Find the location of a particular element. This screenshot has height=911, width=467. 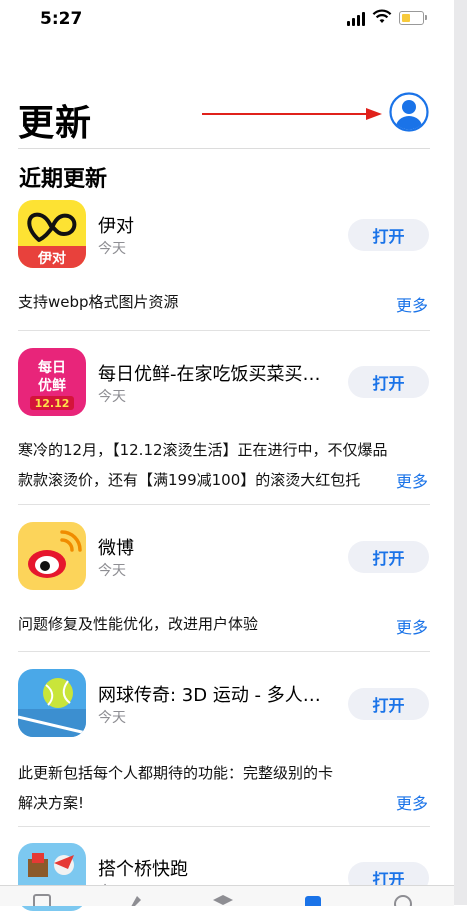

svg-text: 优鲜 is located at coordinates (52, 385).